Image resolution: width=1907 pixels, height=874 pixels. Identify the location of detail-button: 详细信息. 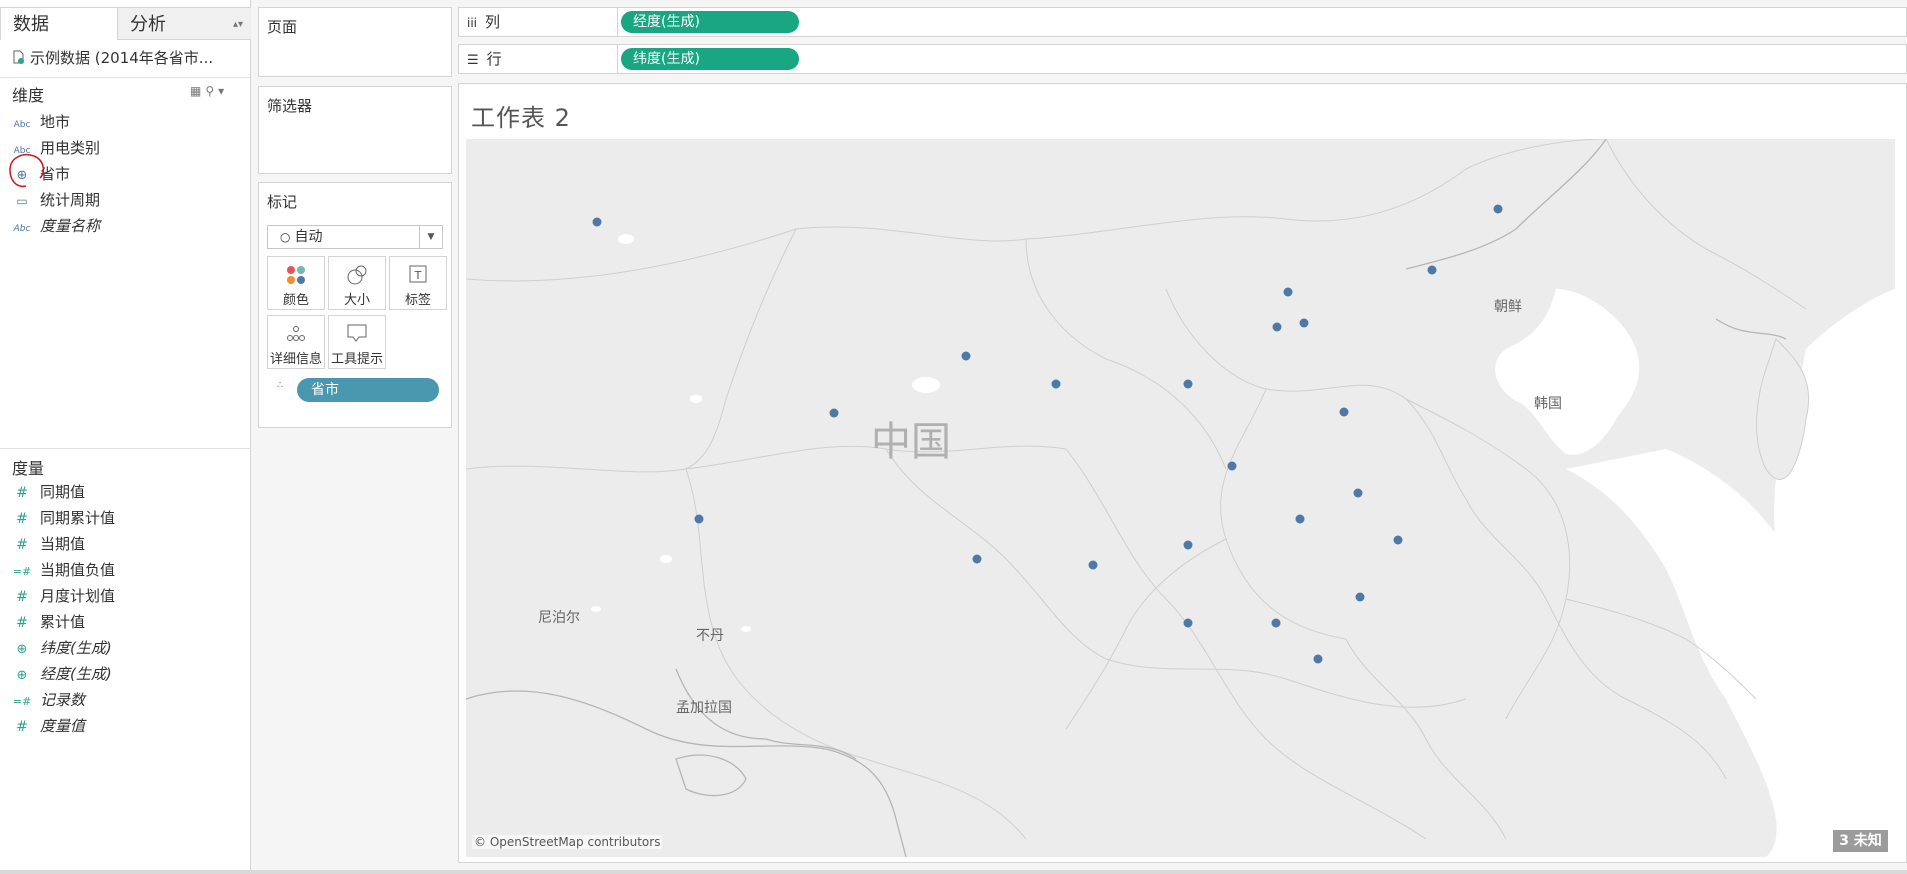
(296, 342).